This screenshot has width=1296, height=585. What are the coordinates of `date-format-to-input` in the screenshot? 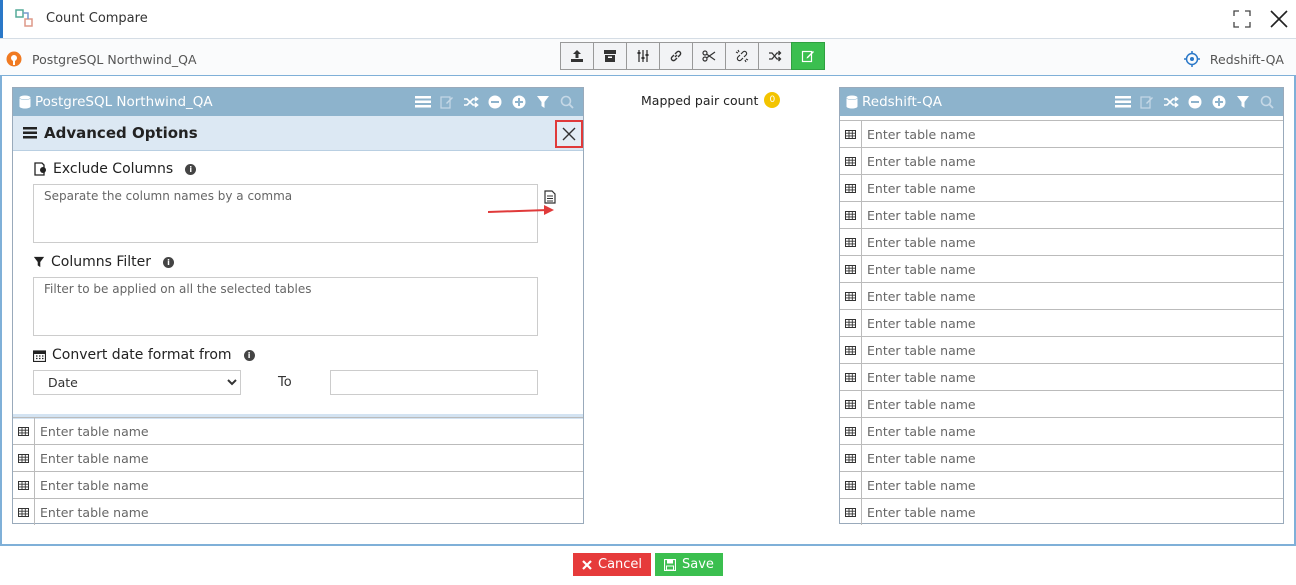 It's located at (434, 382).